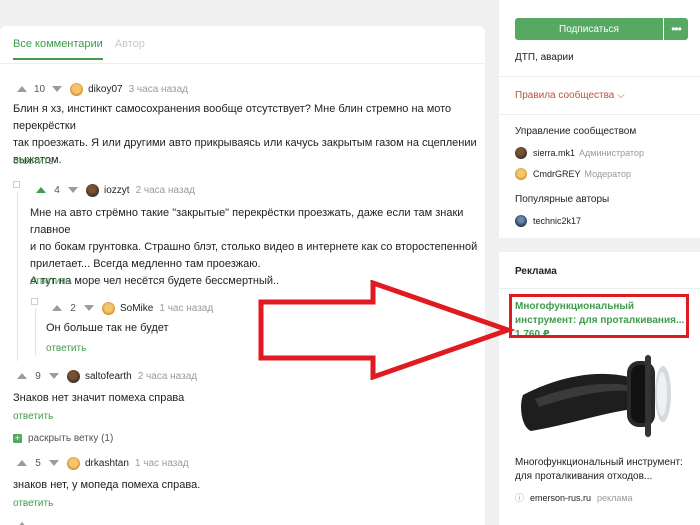 This screenshot has width=700, height=525. What do you see at coordinates (105, 89) in the screenshot?
I see `comment-author: dikoy07` at bounding box center [105, 89].